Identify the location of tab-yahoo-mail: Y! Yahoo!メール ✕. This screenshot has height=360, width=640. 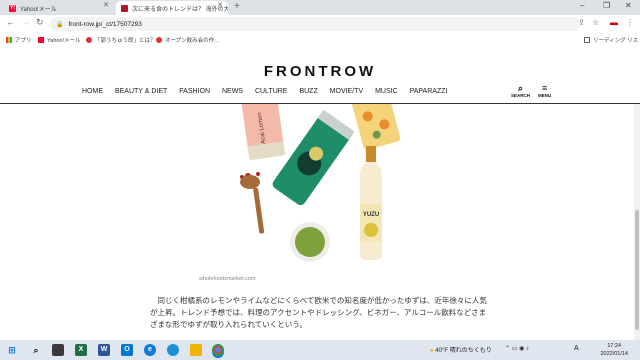
(59, 8).